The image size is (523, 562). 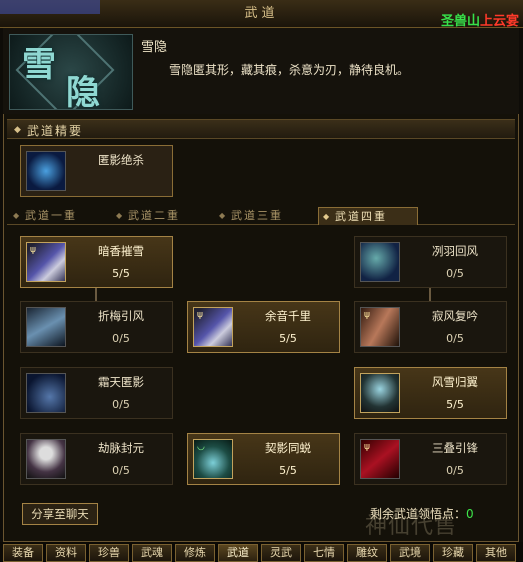 I want to click on bottom-tab: 雕纹, so click(x=367, y=553).